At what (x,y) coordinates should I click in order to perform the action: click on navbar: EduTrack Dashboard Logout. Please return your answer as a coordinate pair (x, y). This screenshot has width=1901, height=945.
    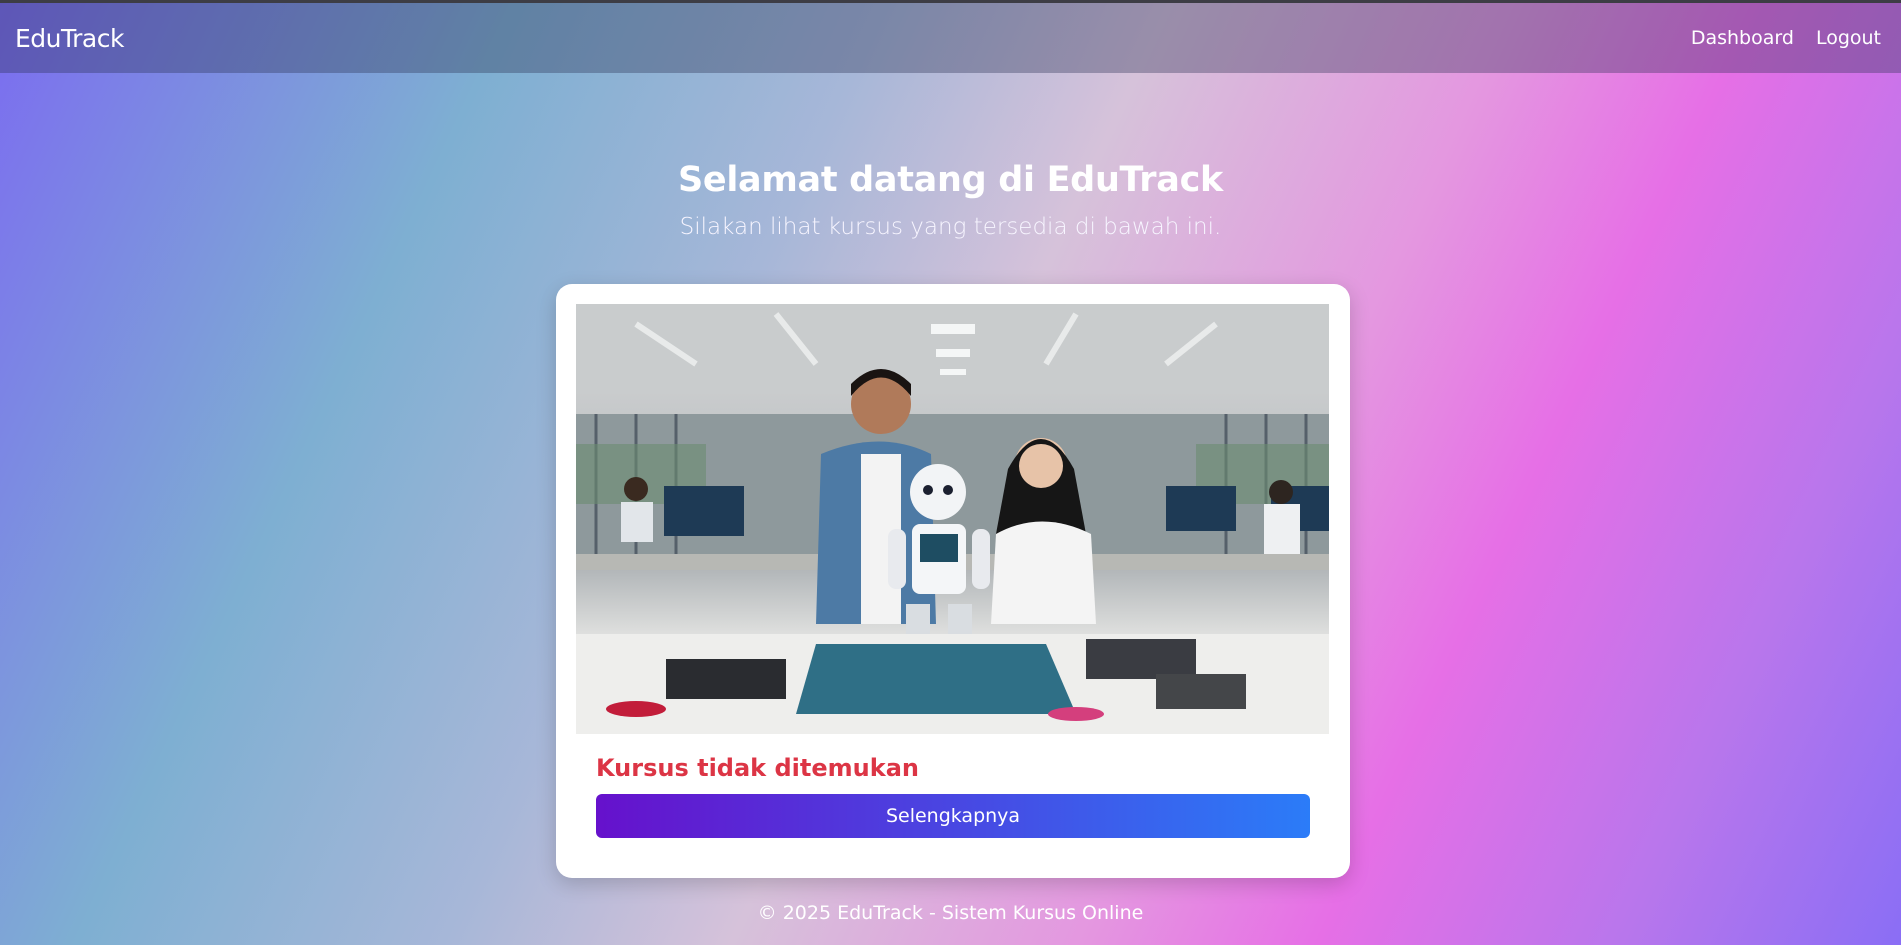
    Looking at the image, I should click on (950, 38).